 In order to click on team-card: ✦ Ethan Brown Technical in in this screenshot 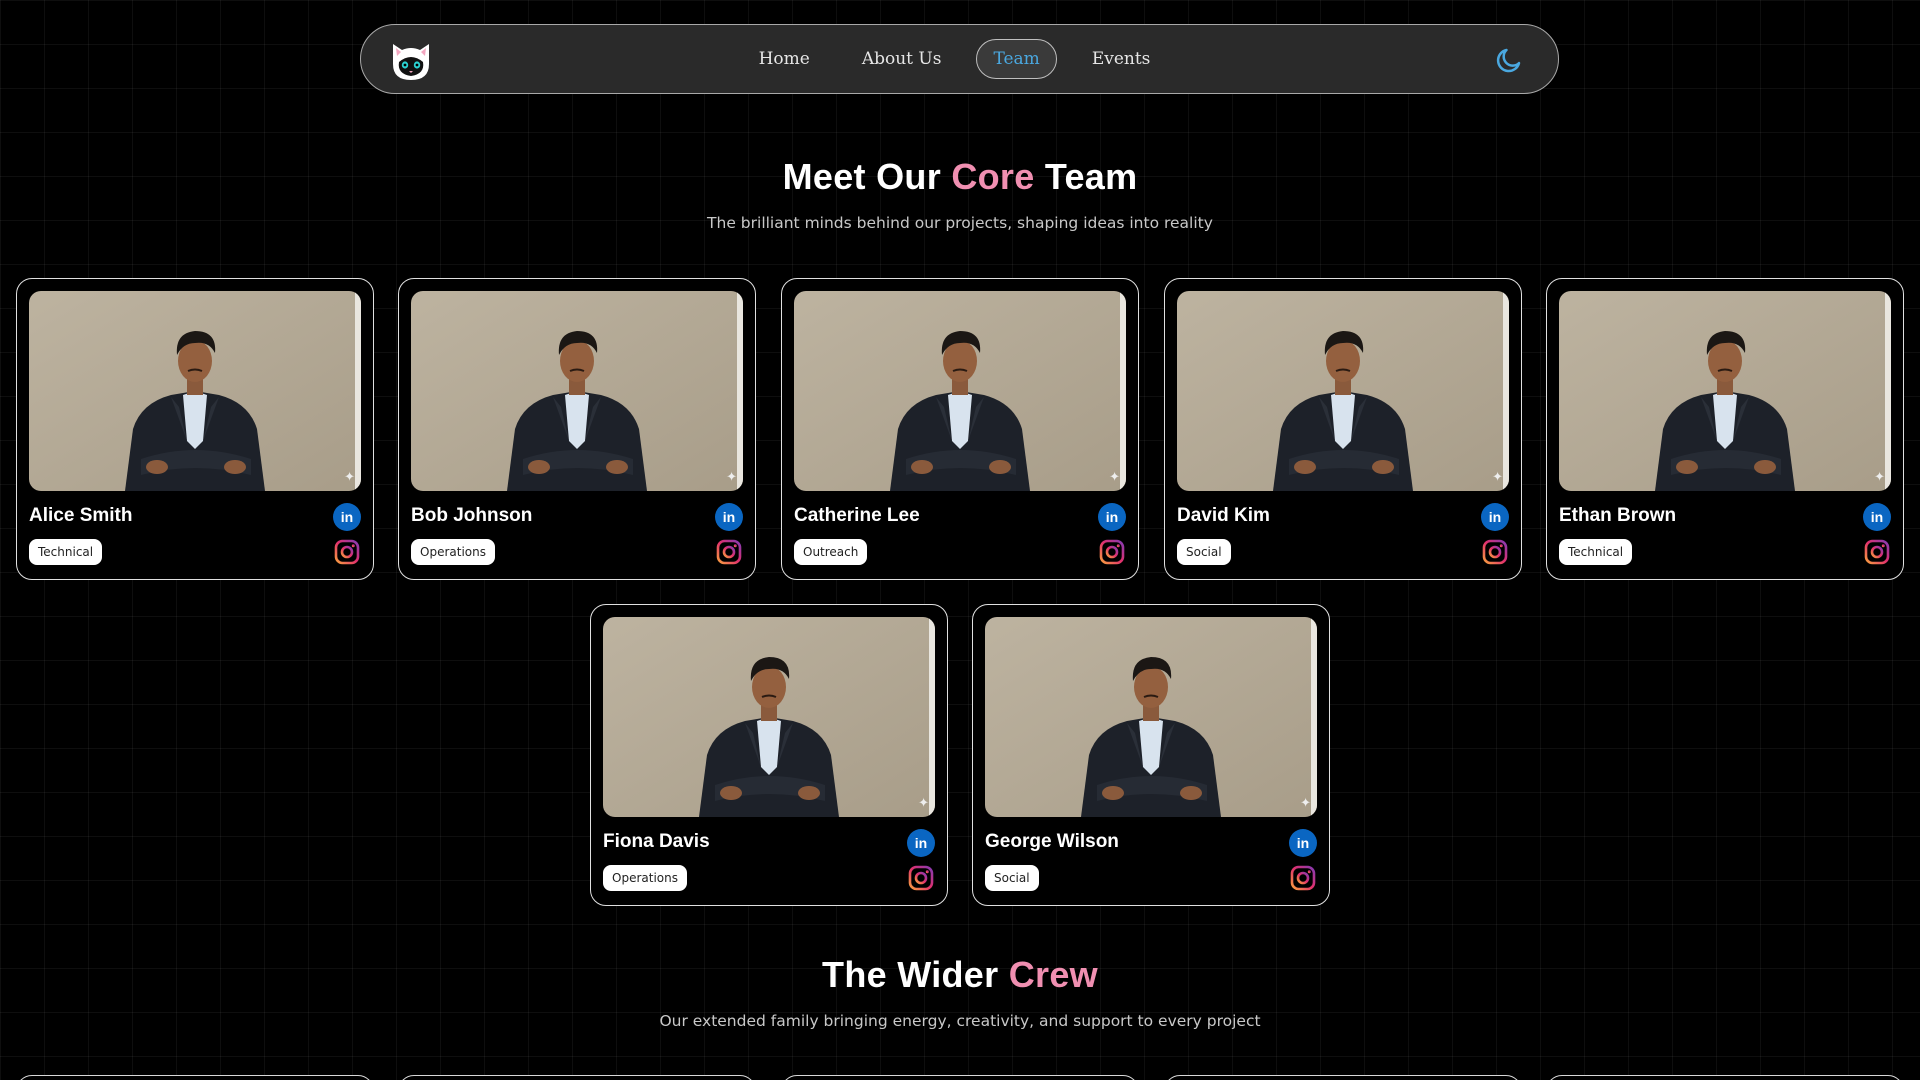, I will do `click(1725, 429)`.